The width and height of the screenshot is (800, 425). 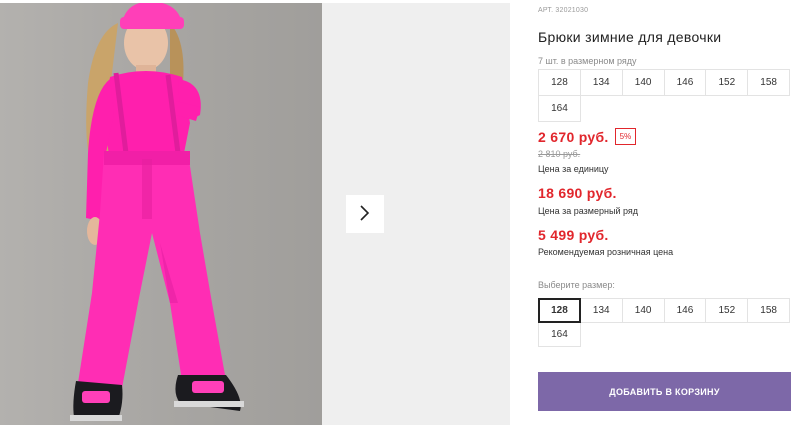 What do you see at coordinates (630, 37) in the screenshot?
I see `product-title: Брюки зимние для девочки` at bounding box center [630, 37].